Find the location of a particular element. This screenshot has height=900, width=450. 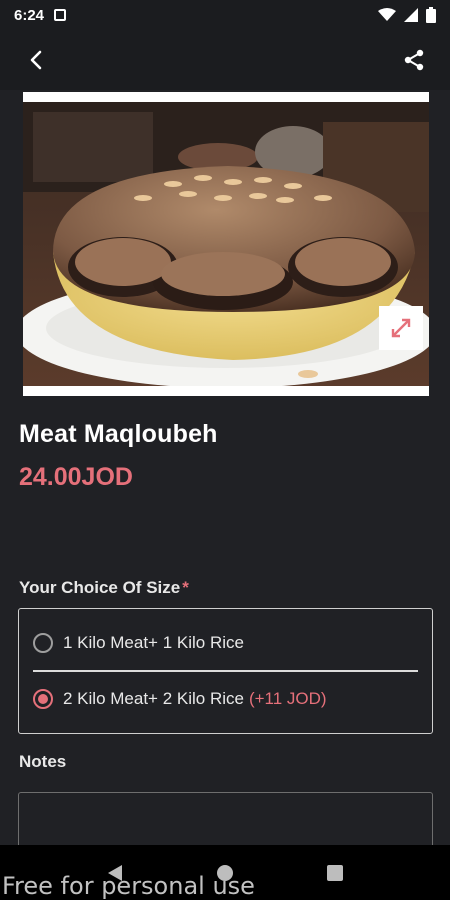

radio-unchecked-icon is located at coordinates (43, 643).